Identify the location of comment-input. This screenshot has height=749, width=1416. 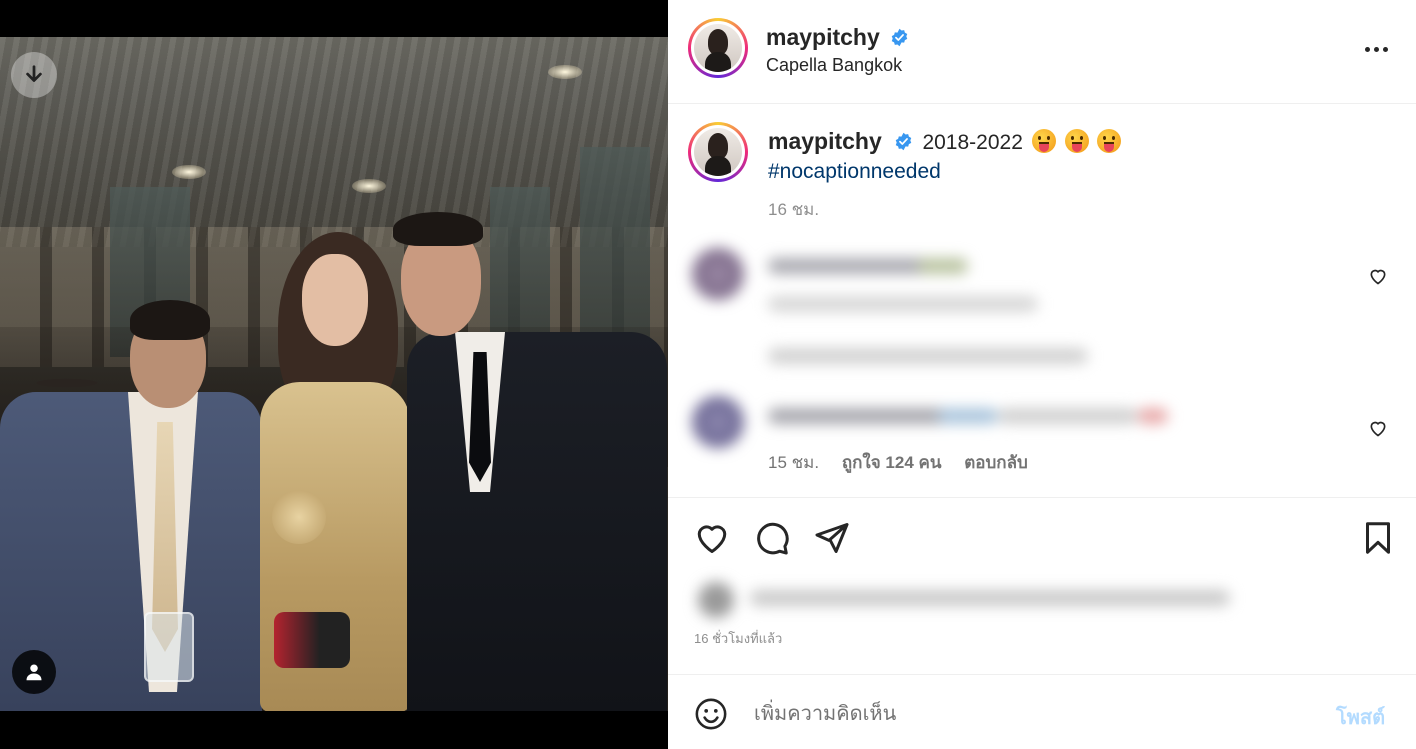
(1034, 714).